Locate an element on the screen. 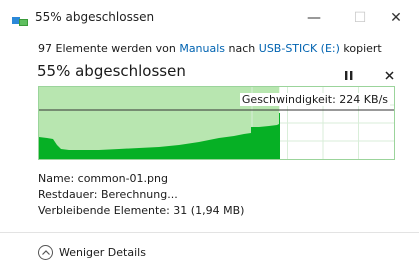 Image resolution: width=419 pixels, height=270 pixels. minimize-button: — is located at coordinates (314, 18).